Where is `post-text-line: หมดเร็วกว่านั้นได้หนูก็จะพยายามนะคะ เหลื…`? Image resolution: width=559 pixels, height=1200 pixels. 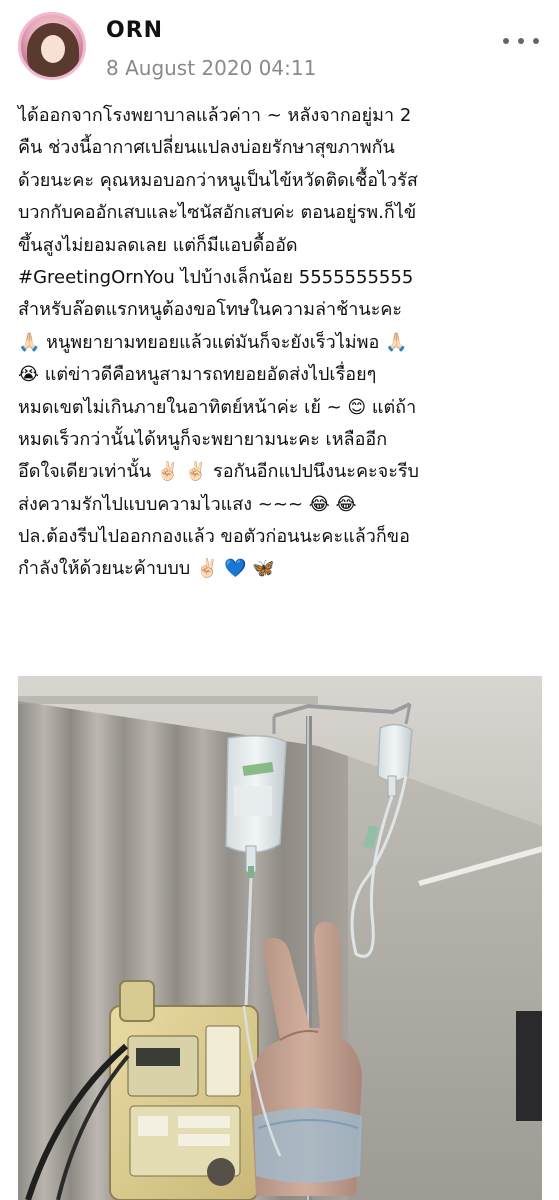 post-text-line: หมดเร็วกว่านั้นได้หนูก็จะพยายามนะคะ เหลื… is located at coordinates (203, 439).